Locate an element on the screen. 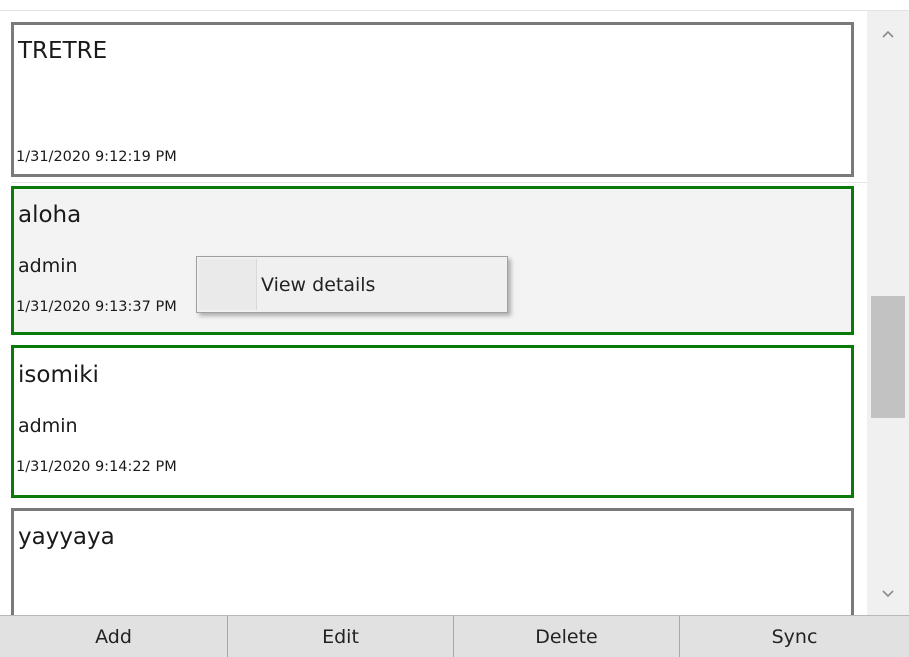 The height and width of the screenshot is (657, 909). row-divider is located at coordinates (439, 182).